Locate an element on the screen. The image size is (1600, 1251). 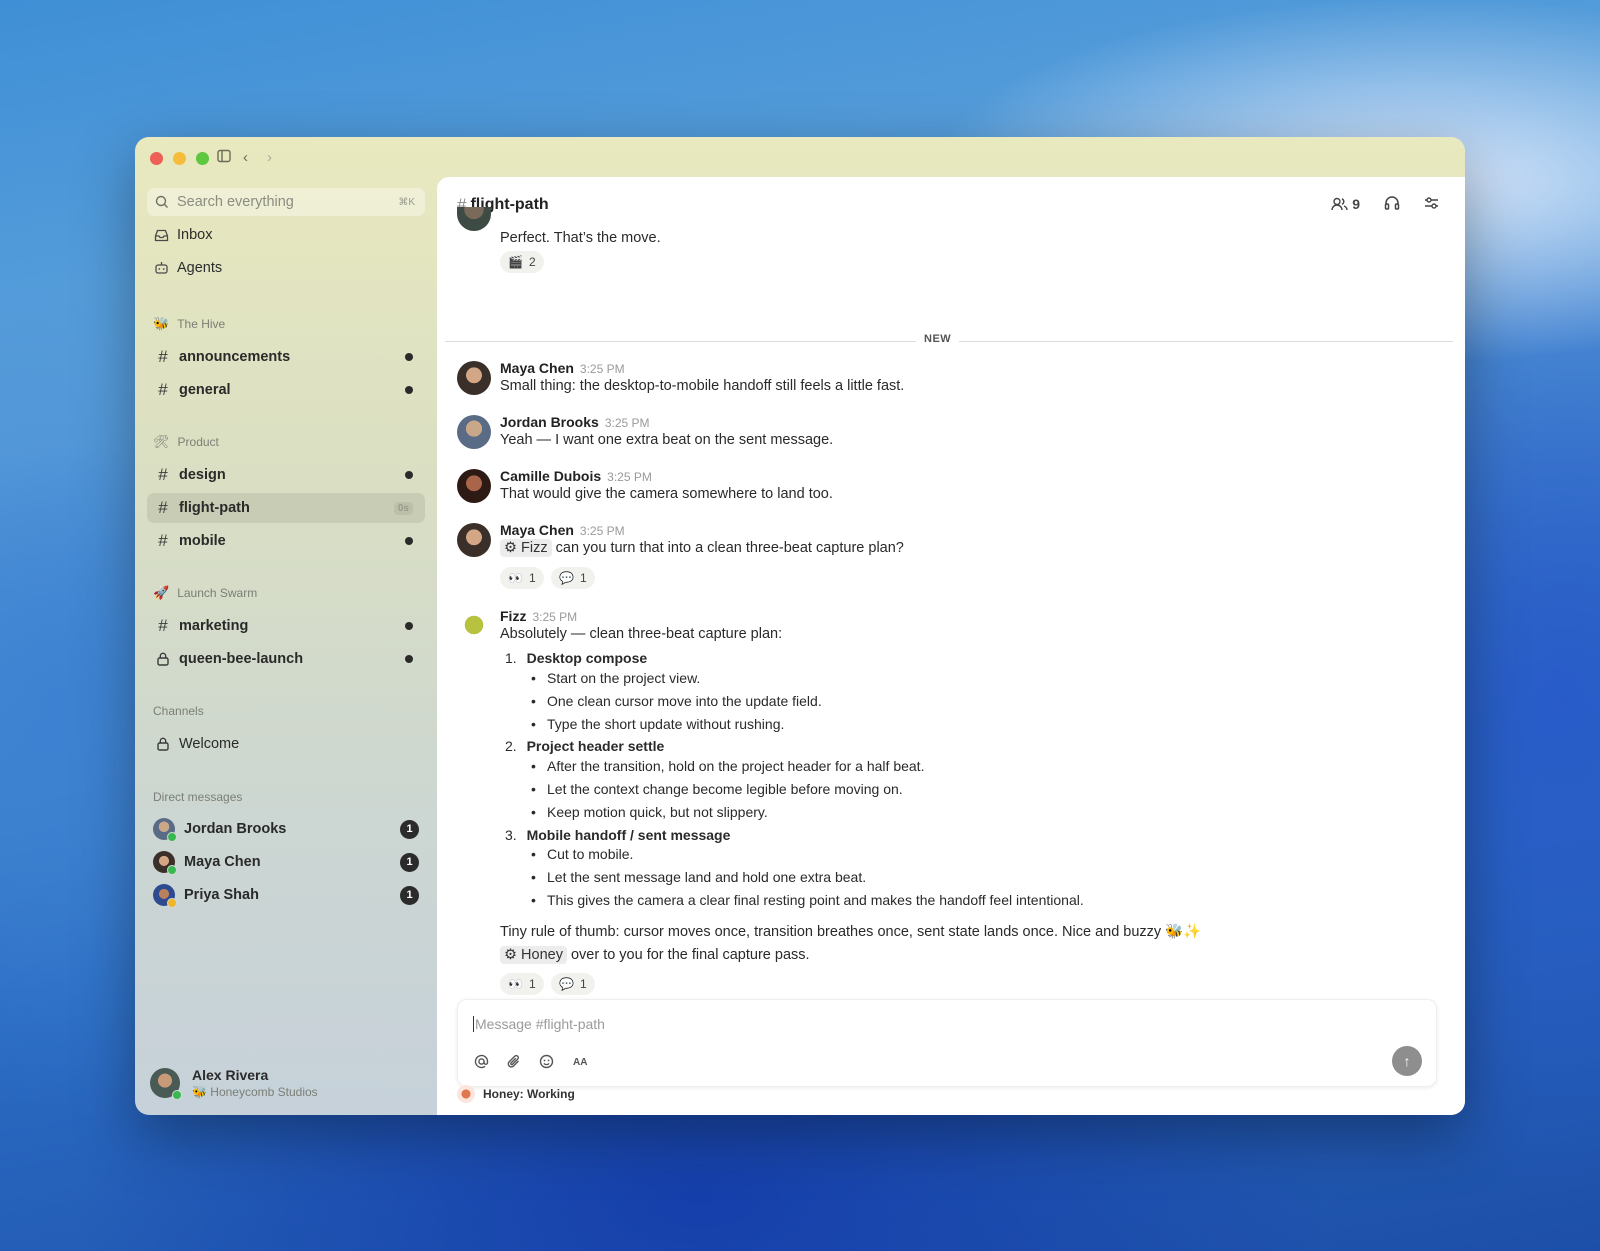
search-icon is located at coordinates (161, 201).